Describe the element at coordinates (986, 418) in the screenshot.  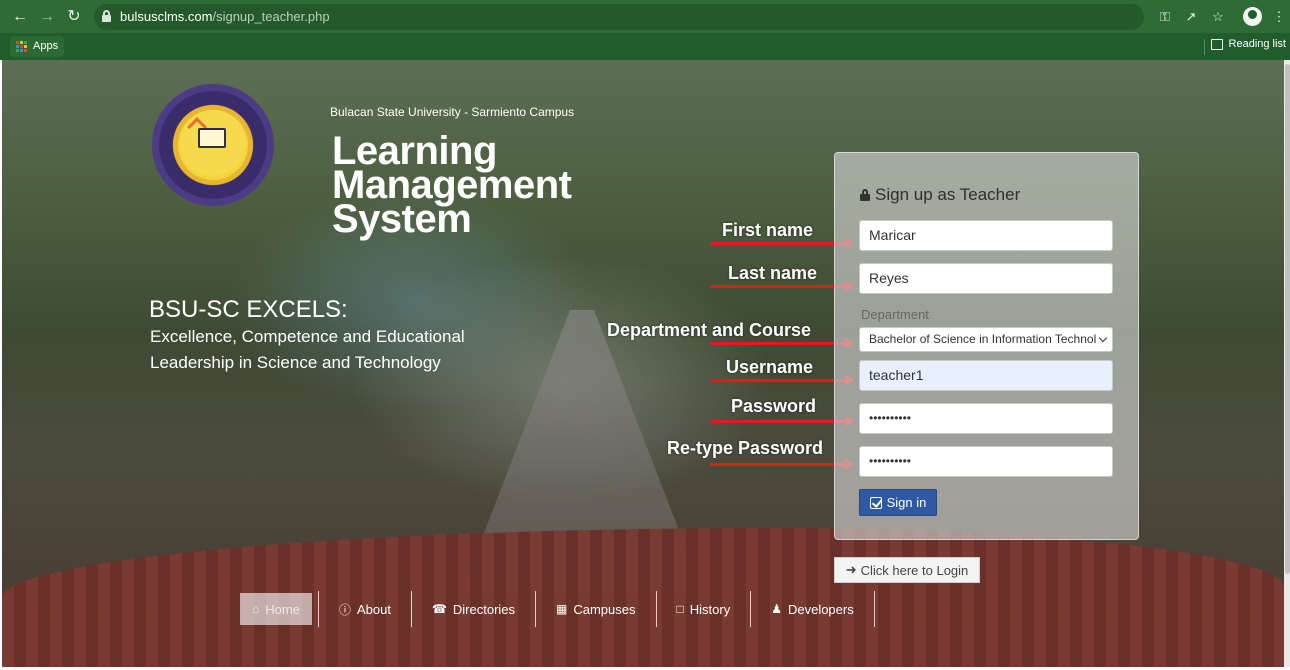
I see `password-input: ••••••••••` at that location.